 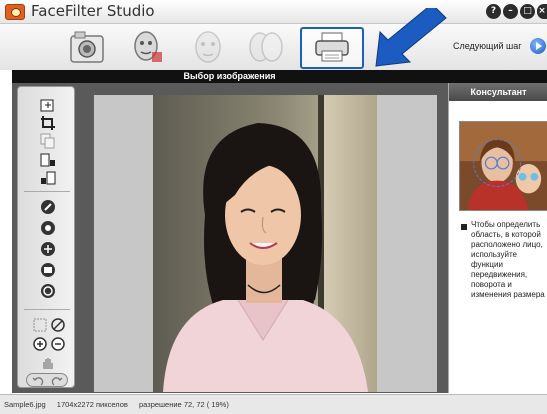 What do you see at coordinates (507, 244) in the screenshot?
I see `help-line: расположено лицо,` at bounding box center [507, 244].